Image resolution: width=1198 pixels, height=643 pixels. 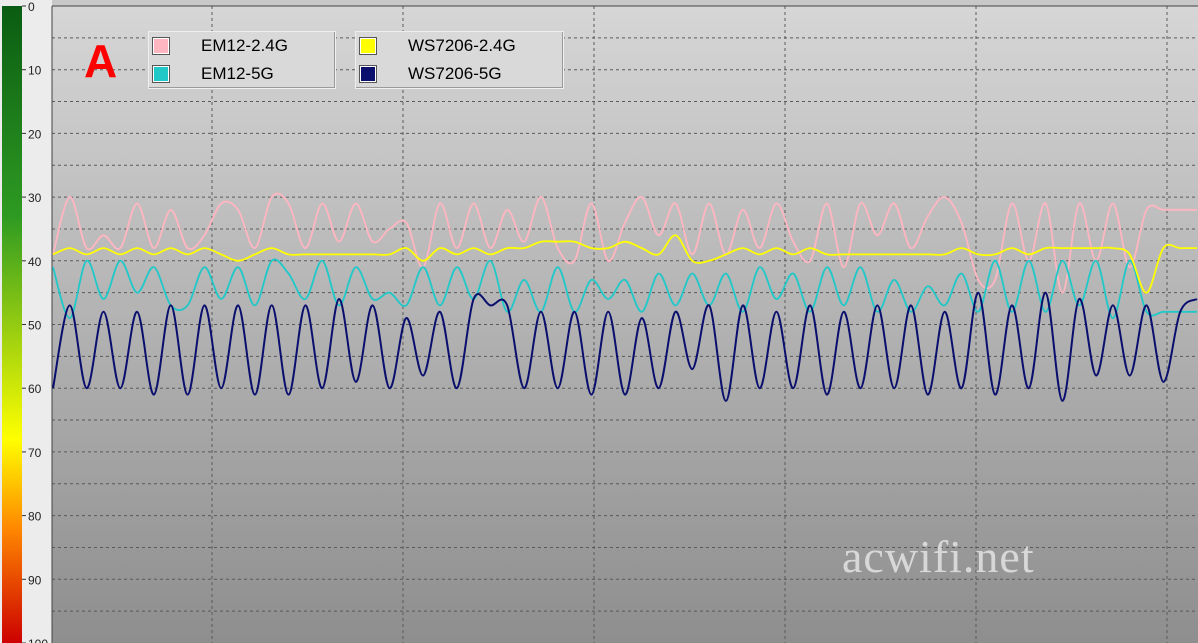 I want to click on legend-item-em12-24g: EM12-2.4G, so click(x=242, y=46).